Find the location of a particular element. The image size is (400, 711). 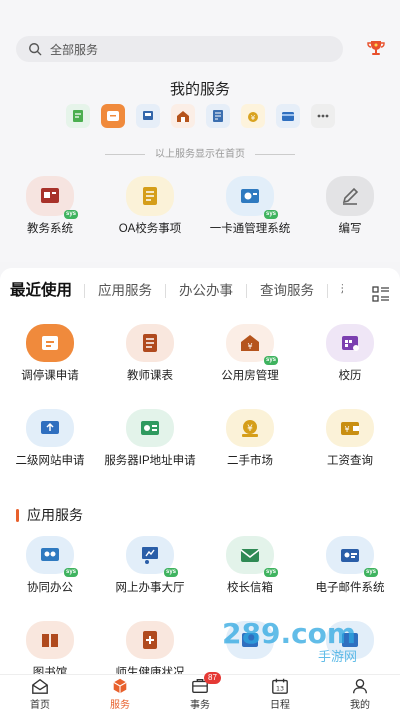

campus-card-icon: sys is located at coordinates (252, 197).